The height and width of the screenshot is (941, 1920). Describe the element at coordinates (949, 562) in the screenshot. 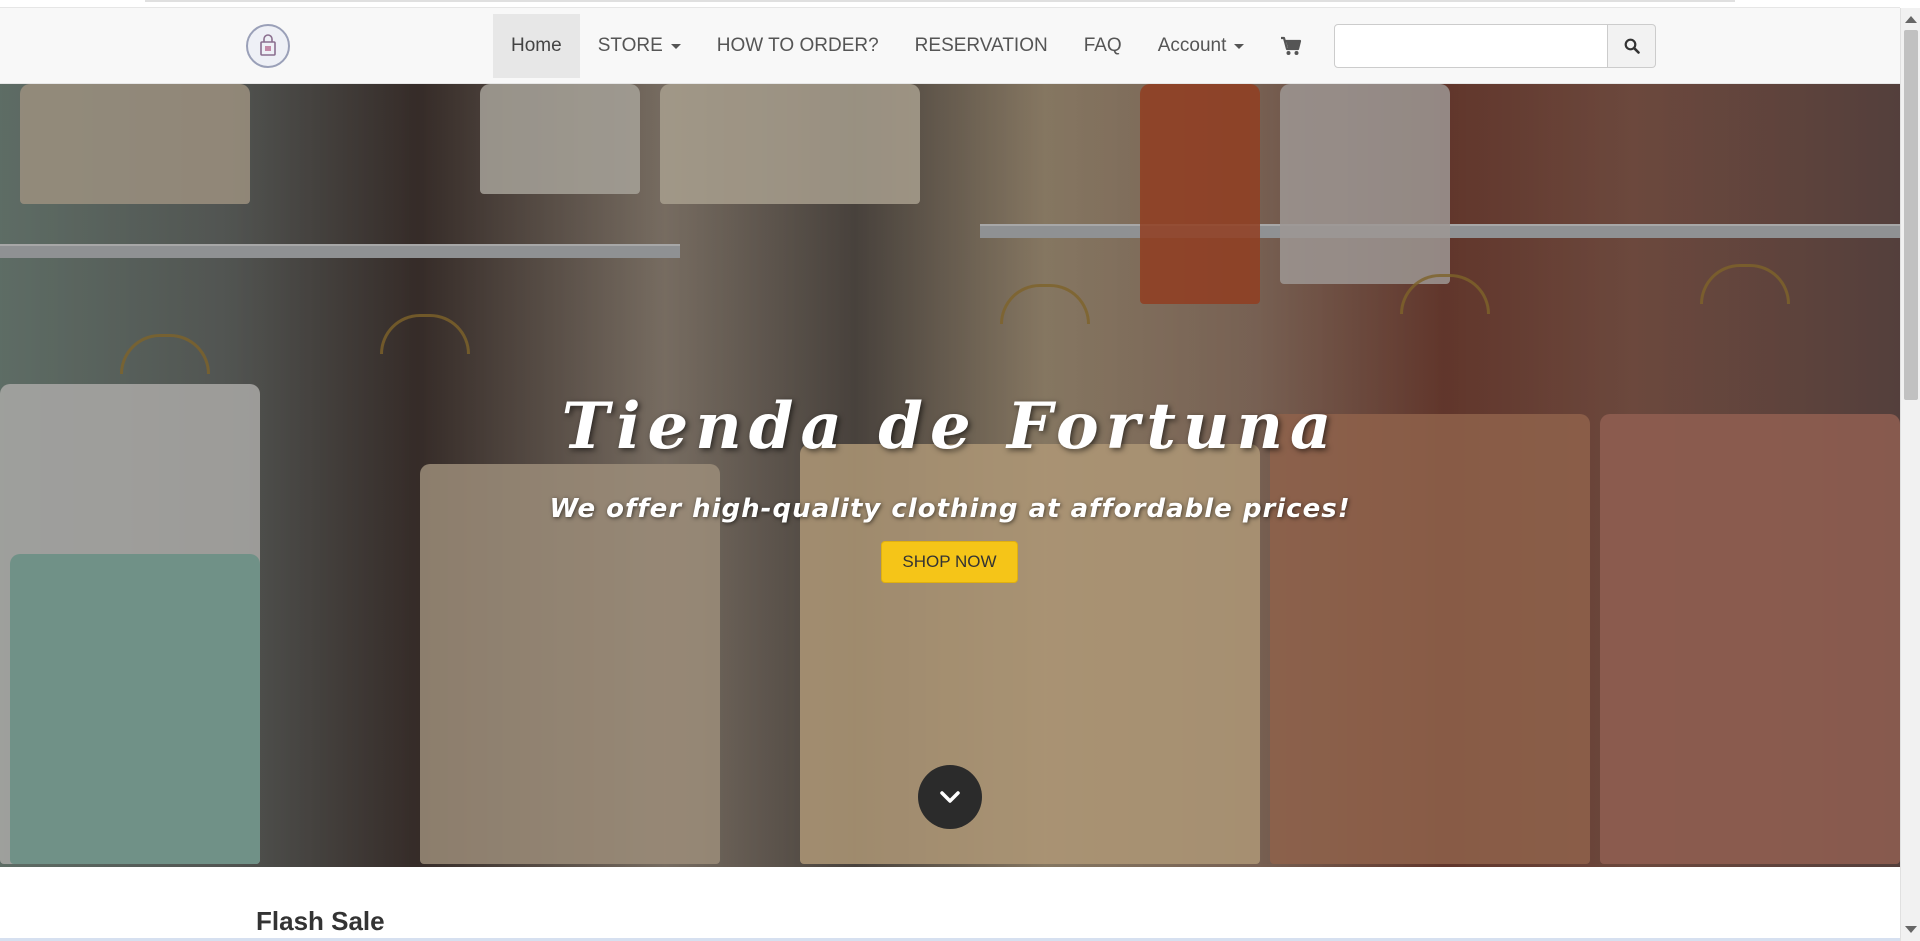

I see `shop-now-button: SHOP NOW` at that location.